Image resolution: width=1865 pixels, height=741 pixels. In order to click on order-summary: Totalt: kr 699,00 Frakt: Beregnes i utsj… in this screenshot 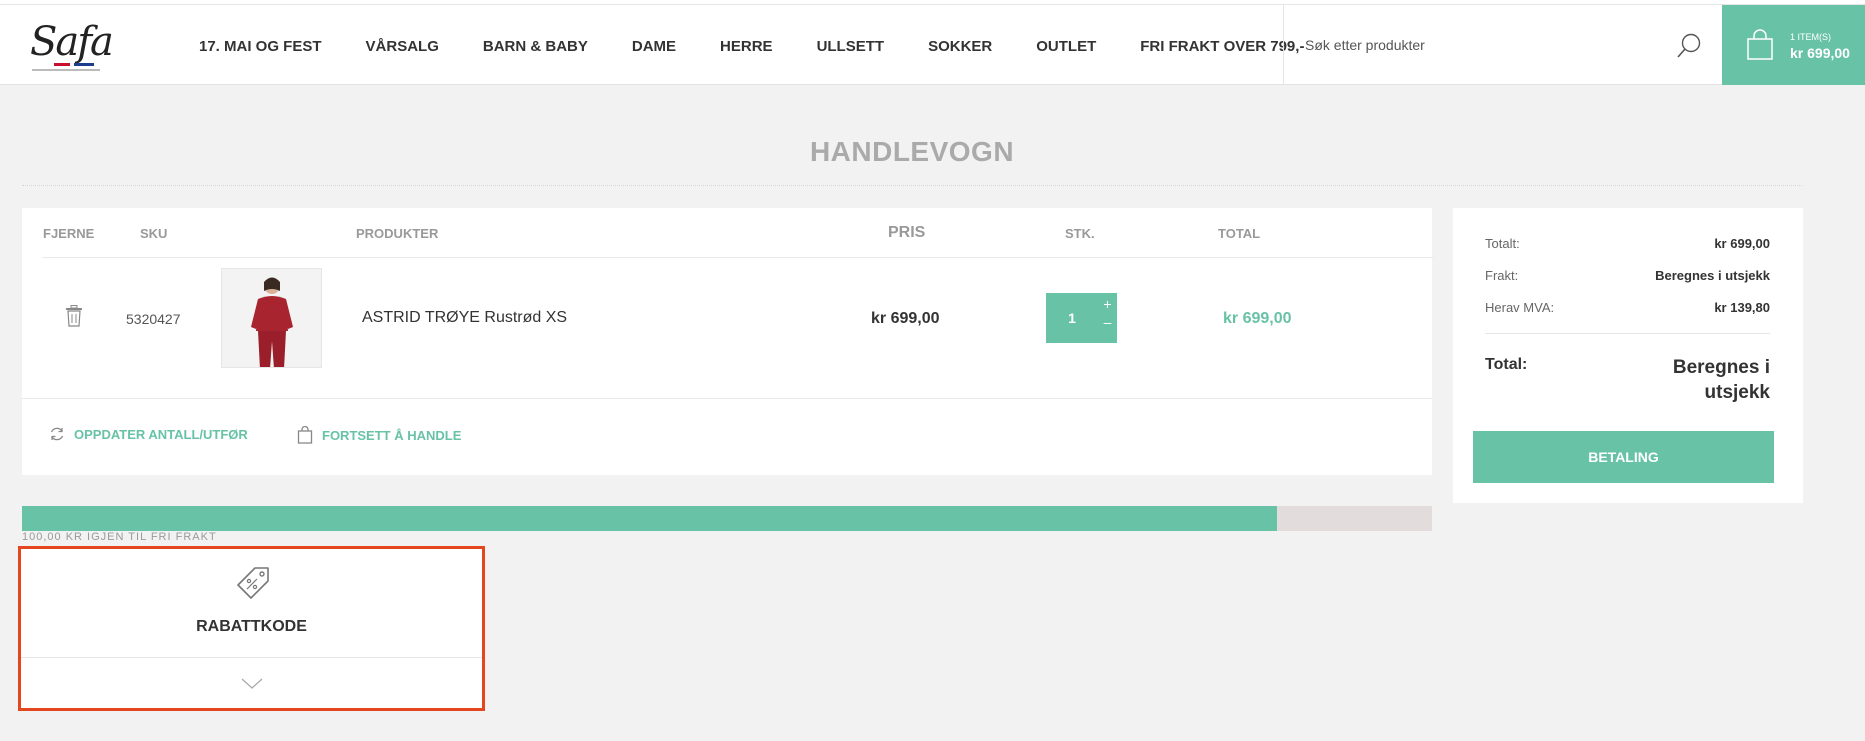, I will do `click(1628, 355)`.